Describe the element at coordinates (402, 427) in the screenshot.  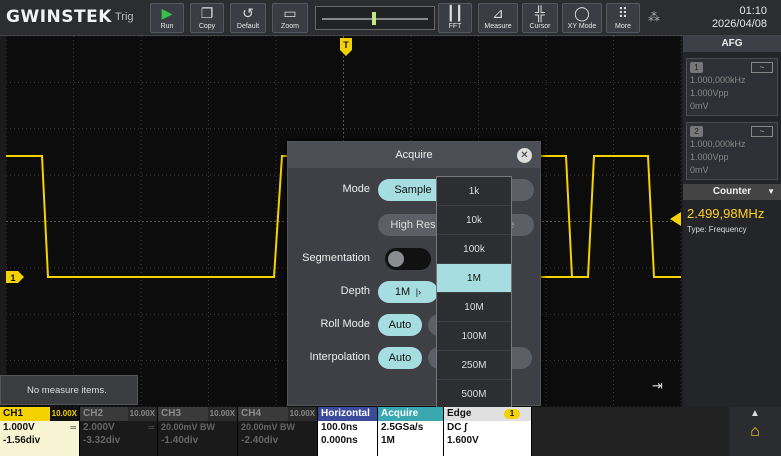
I see `sample-rate: 2.5GSa/s` at that location.